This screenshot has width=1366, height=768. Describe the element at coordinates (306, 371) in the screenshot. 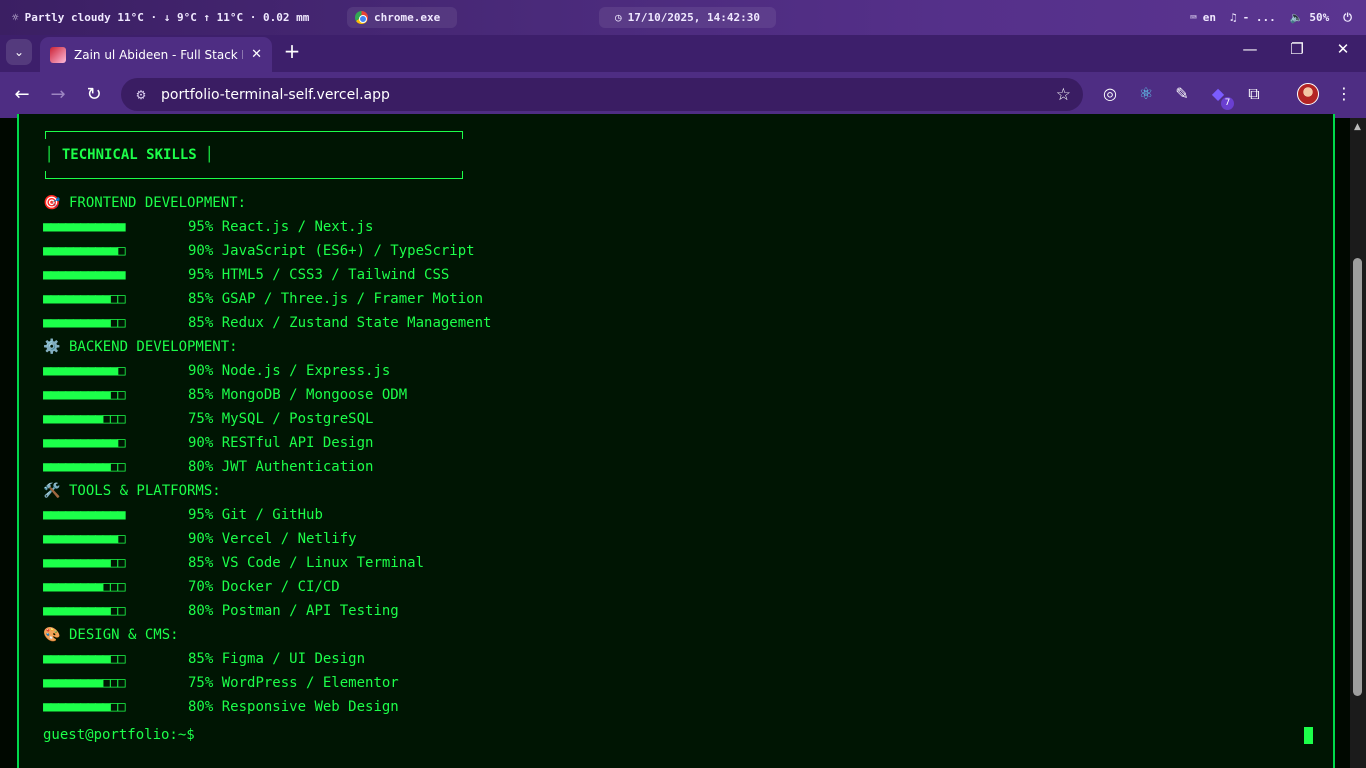

I see `skill-name: Node.js / Express.js` at that location.